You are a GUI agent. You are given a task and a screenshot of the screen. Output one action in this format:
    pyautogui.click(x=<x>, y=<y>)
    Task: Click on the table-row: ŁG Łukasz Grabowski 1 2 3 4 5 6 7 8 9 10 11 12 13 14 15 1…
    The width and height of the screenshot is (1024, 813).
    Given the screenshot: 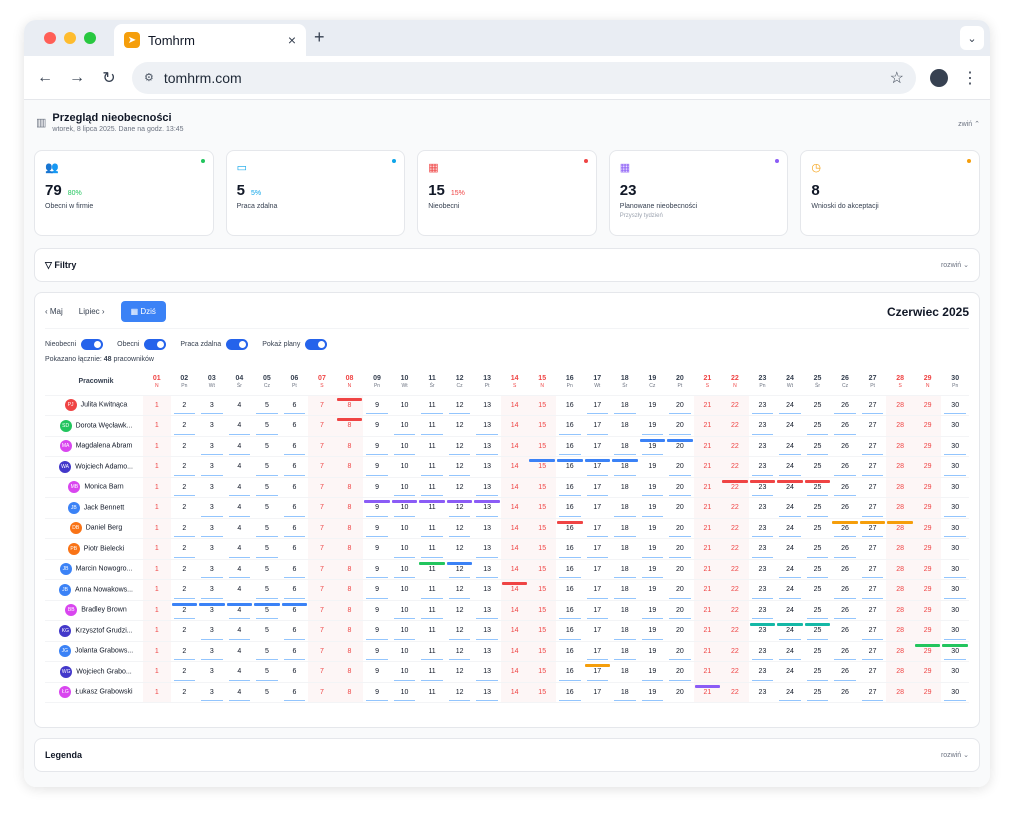 What is the action you would take?
    pyautogui.click(x=507, y=692)
    